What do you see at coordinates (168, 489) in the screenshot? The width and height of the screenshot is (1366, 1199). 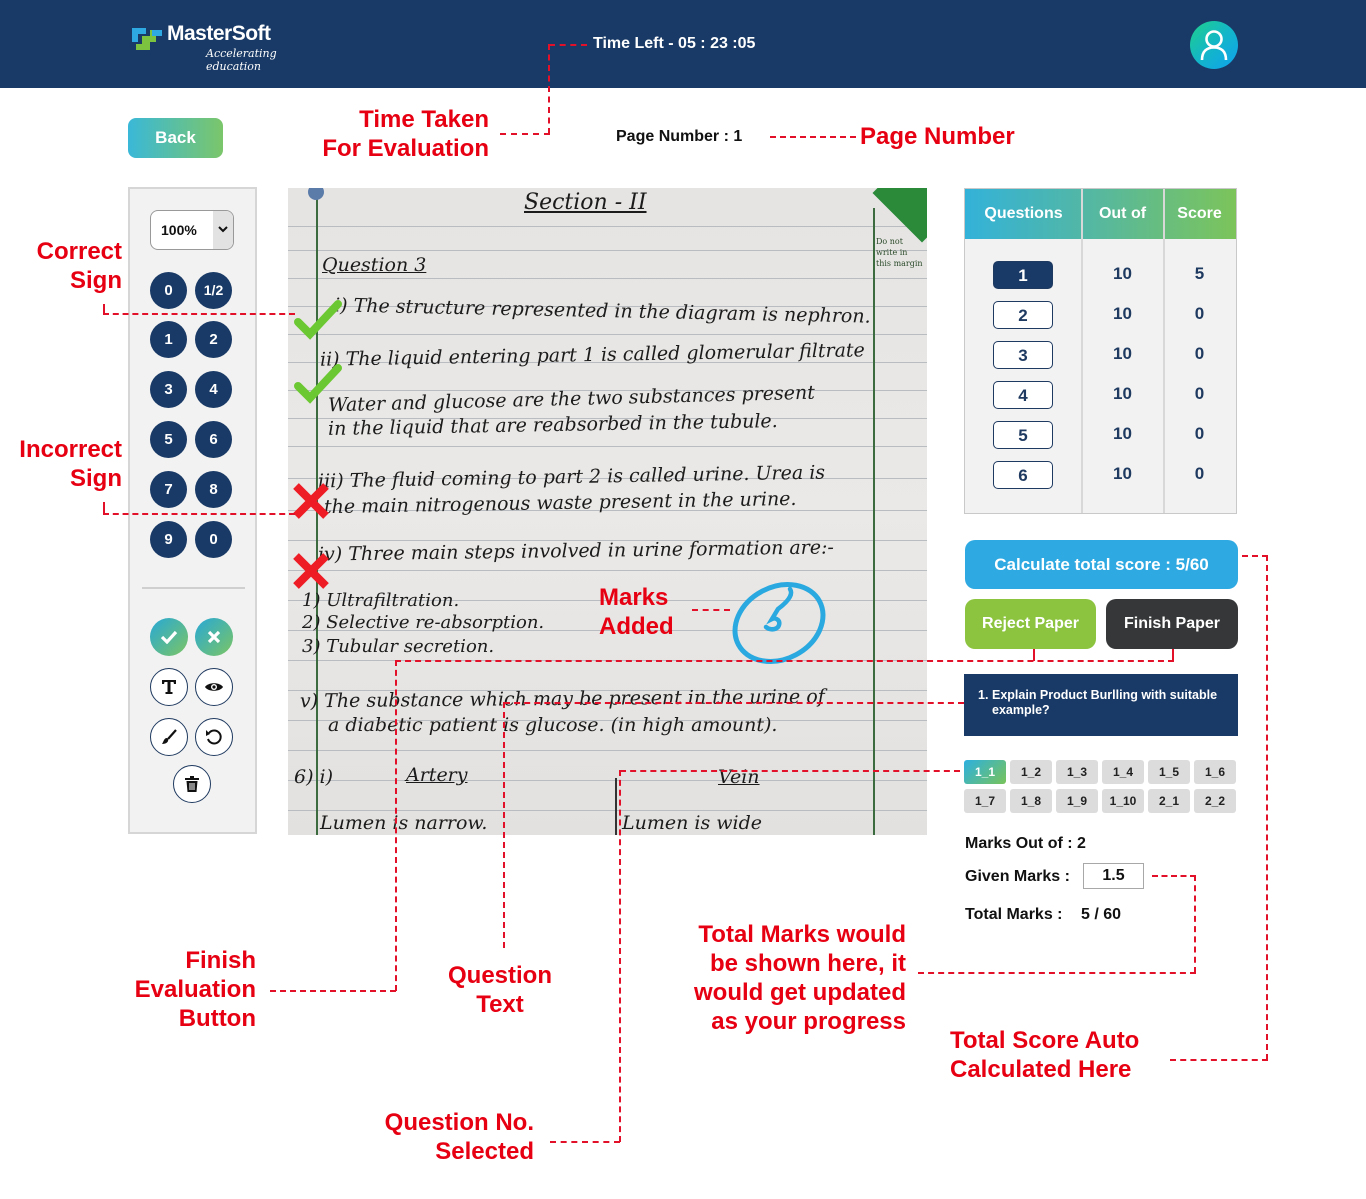 I see `mark-button-7: 7` at bounding box center [168, 489].